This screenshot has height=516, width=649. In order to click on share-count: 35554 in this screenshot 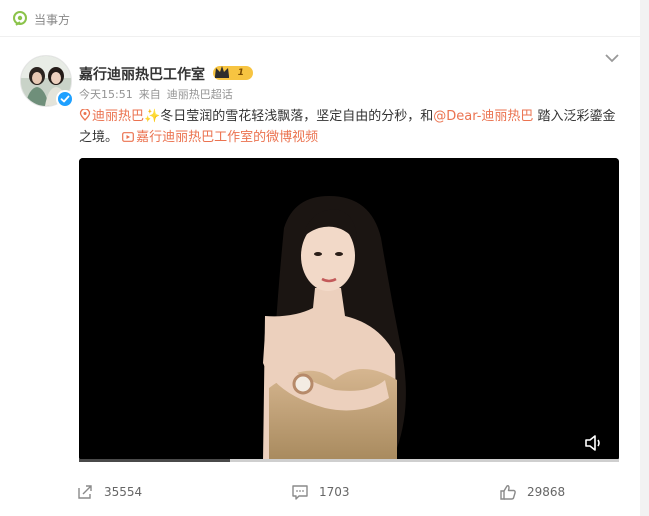, I will do `click(123, 492)`.